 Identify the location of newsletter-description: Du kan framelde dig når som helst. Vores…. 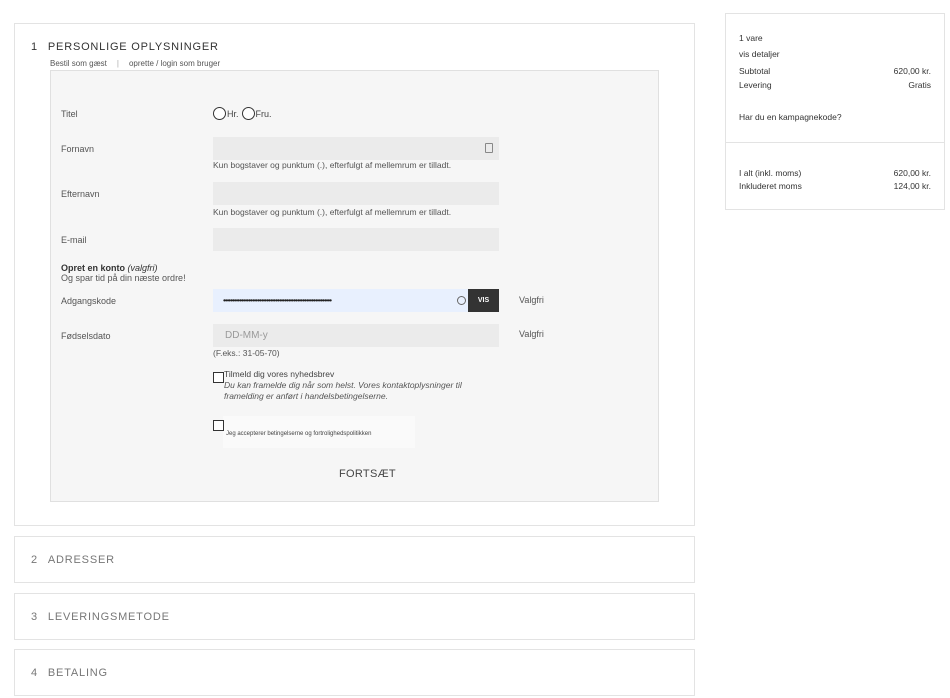
(343, 390).